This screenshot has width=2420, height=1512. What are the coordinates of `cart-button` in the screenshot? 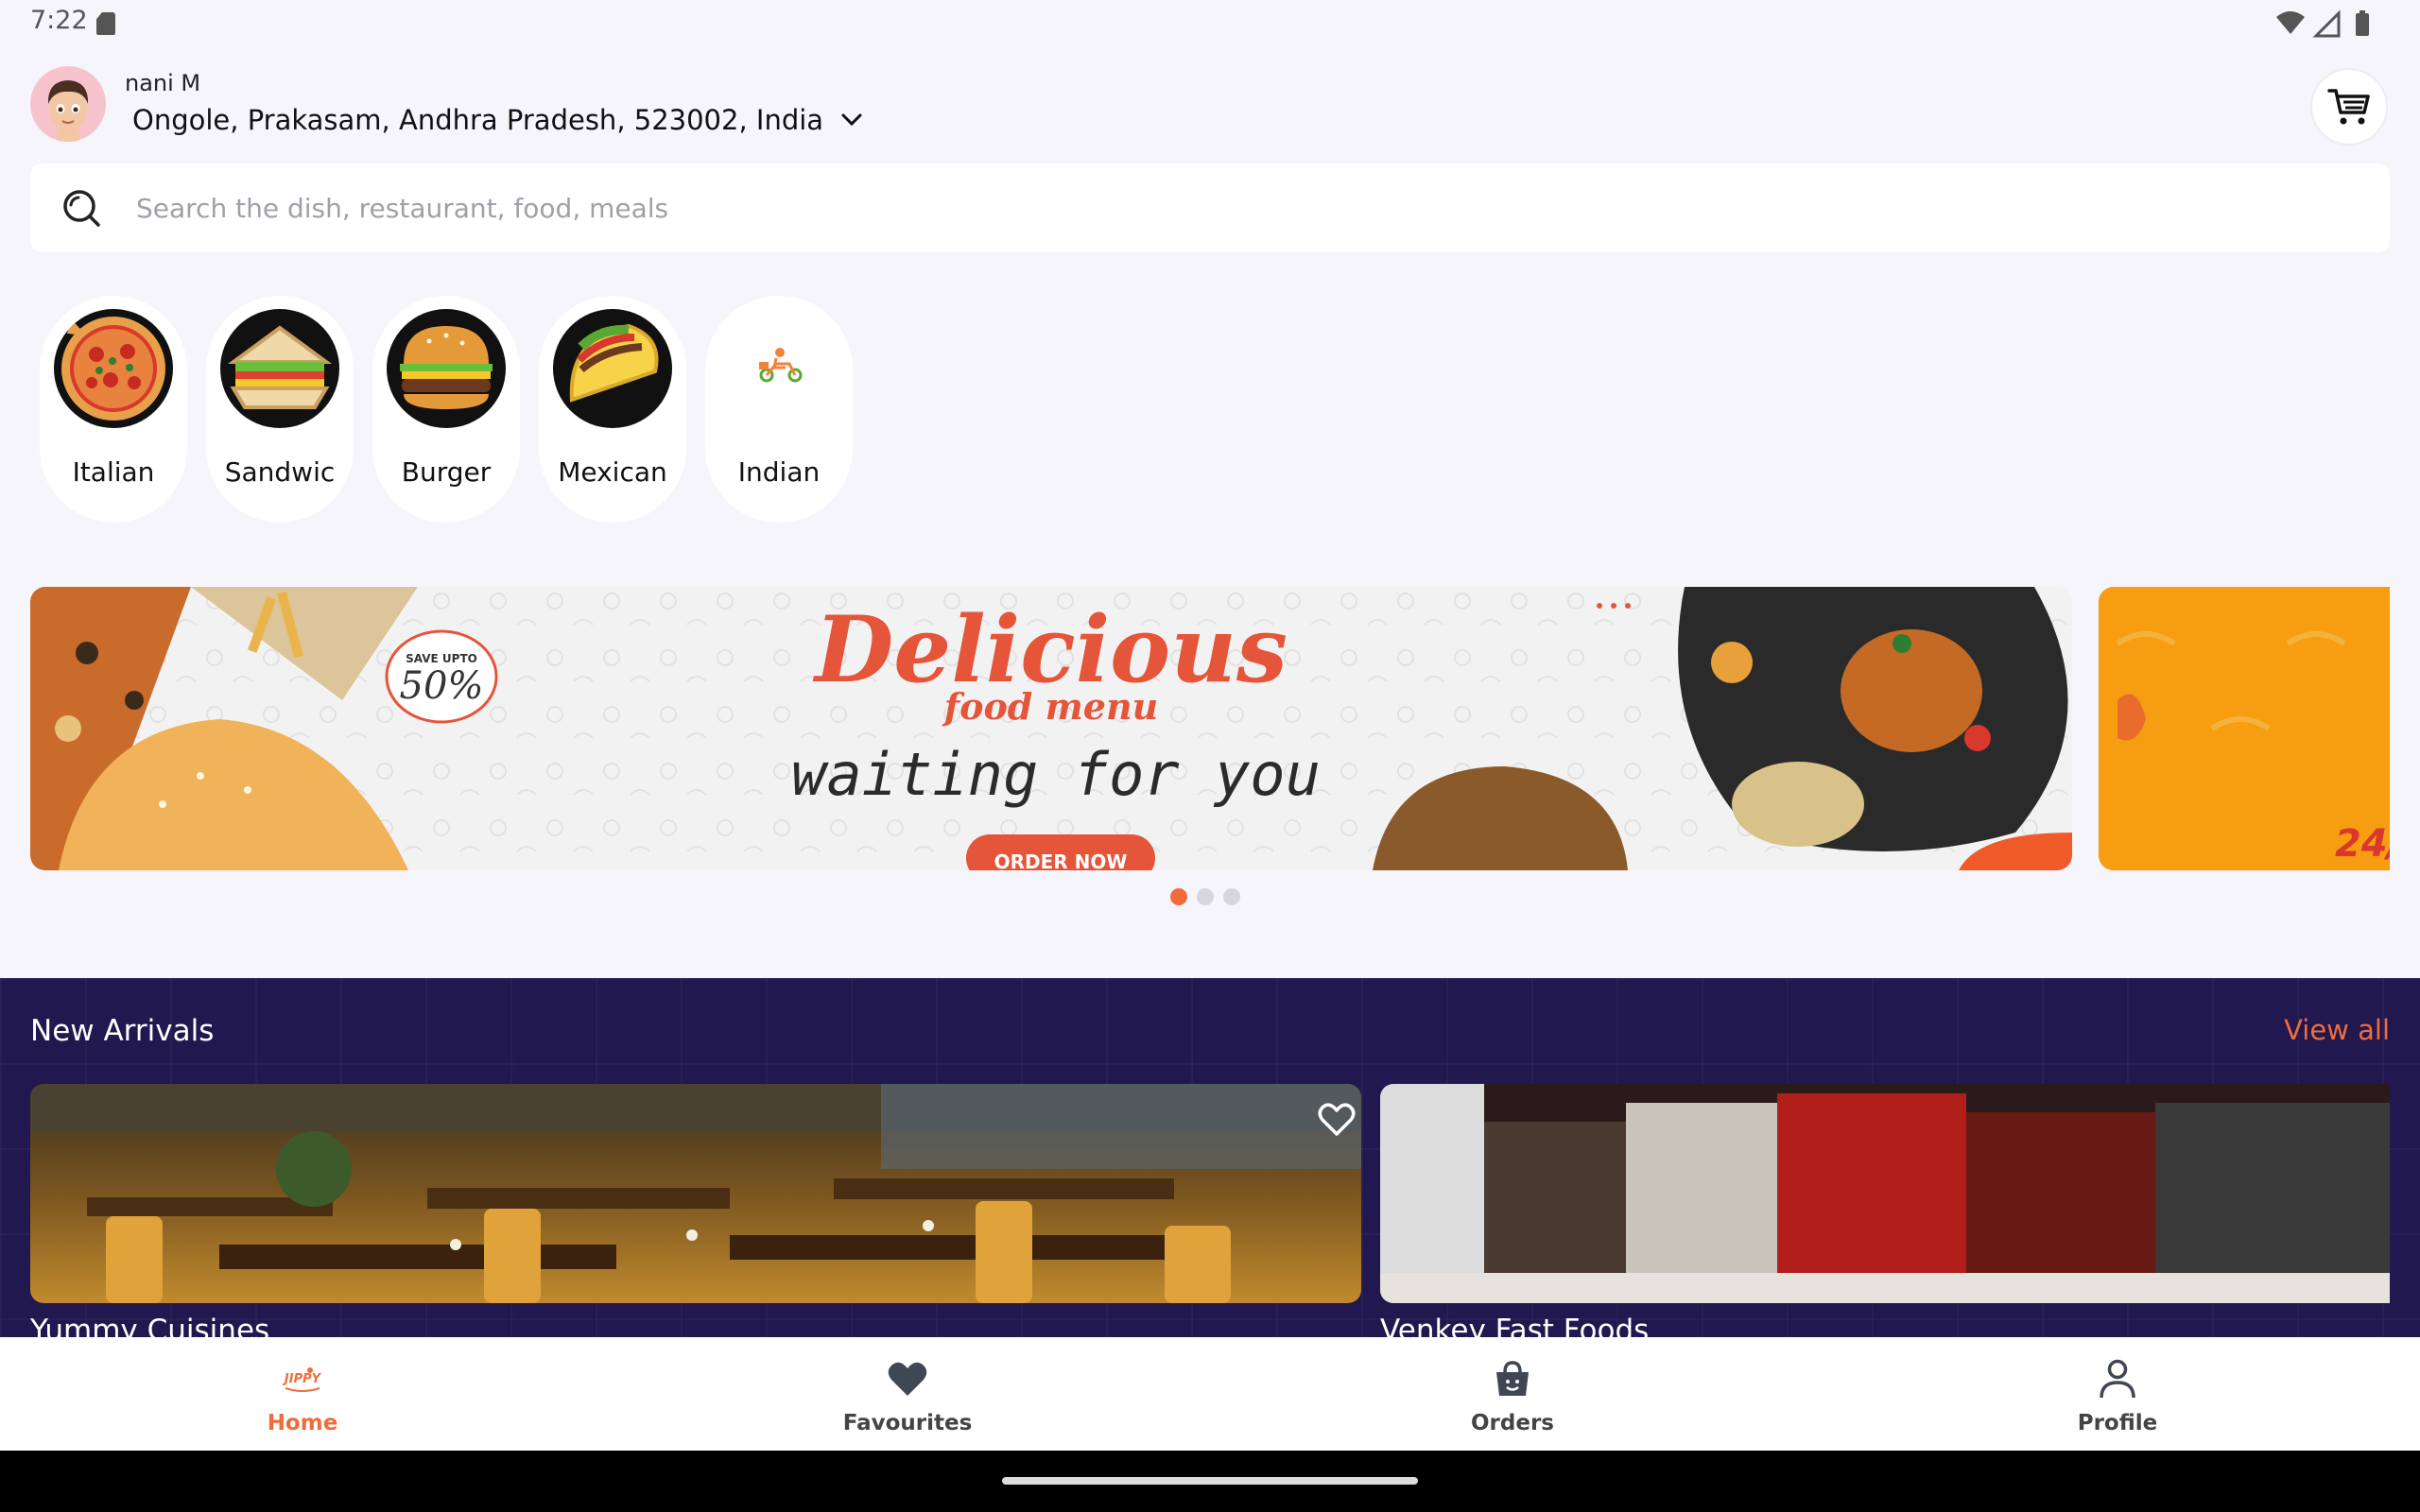 It's located at (2349, 107).